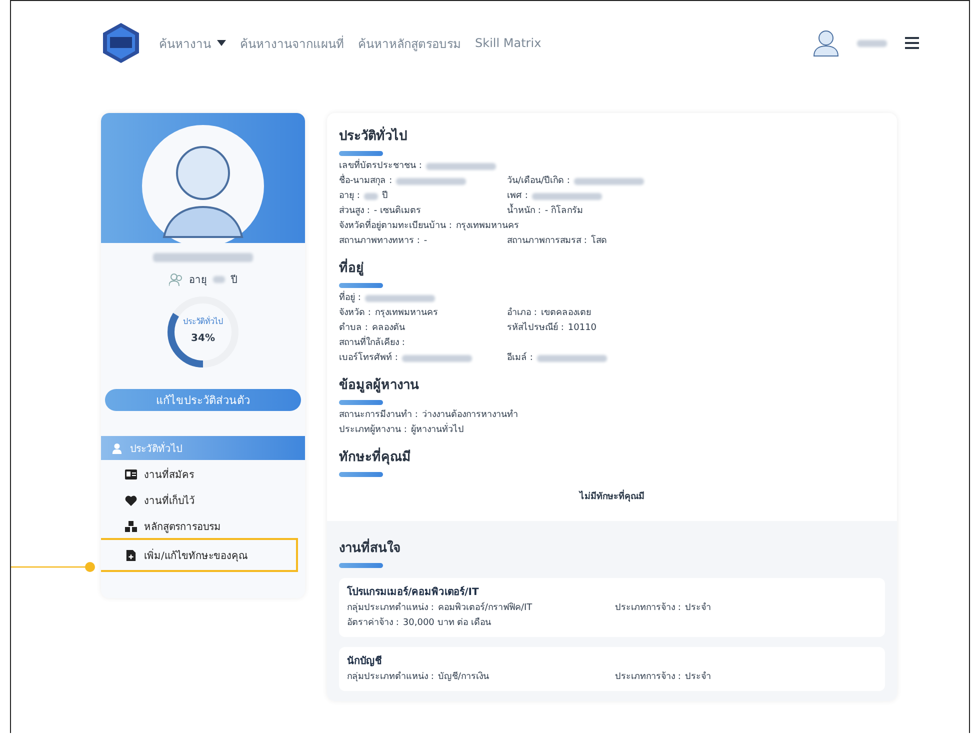 This screenshot has width=980, height=735. I want to click on redacted-age, so click(219, 279).